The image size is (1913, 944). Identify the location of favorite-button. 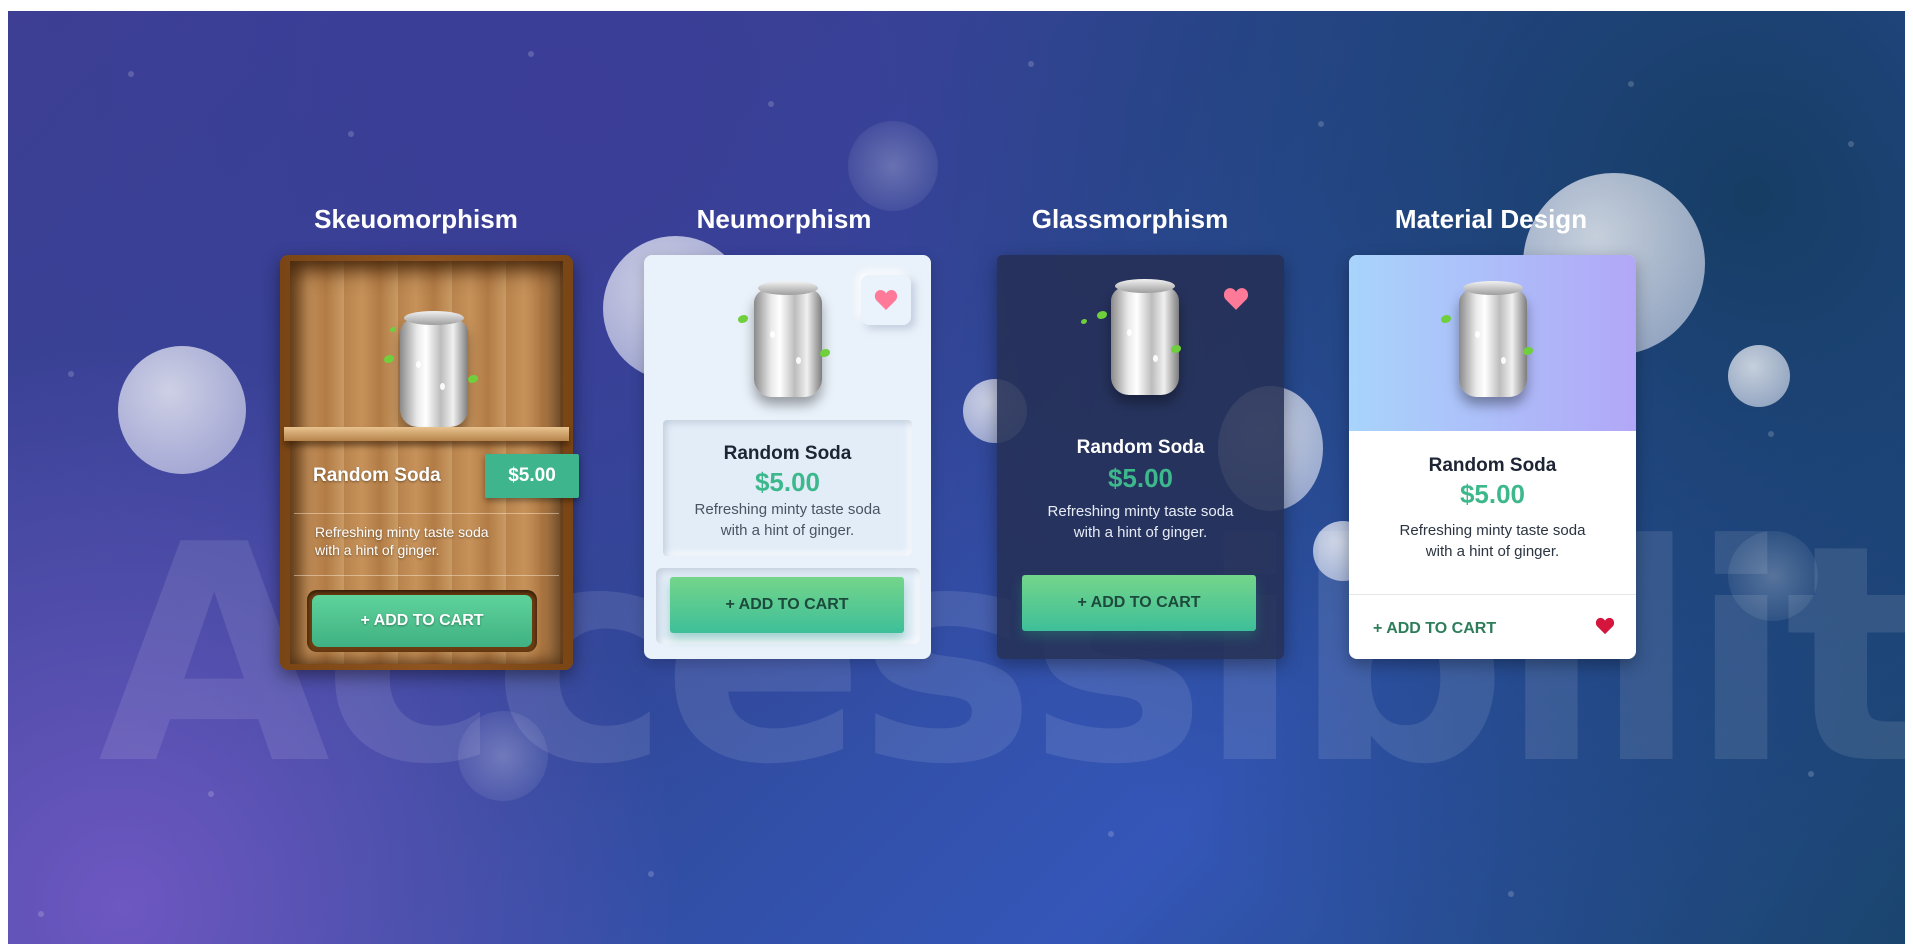
(886, 300).